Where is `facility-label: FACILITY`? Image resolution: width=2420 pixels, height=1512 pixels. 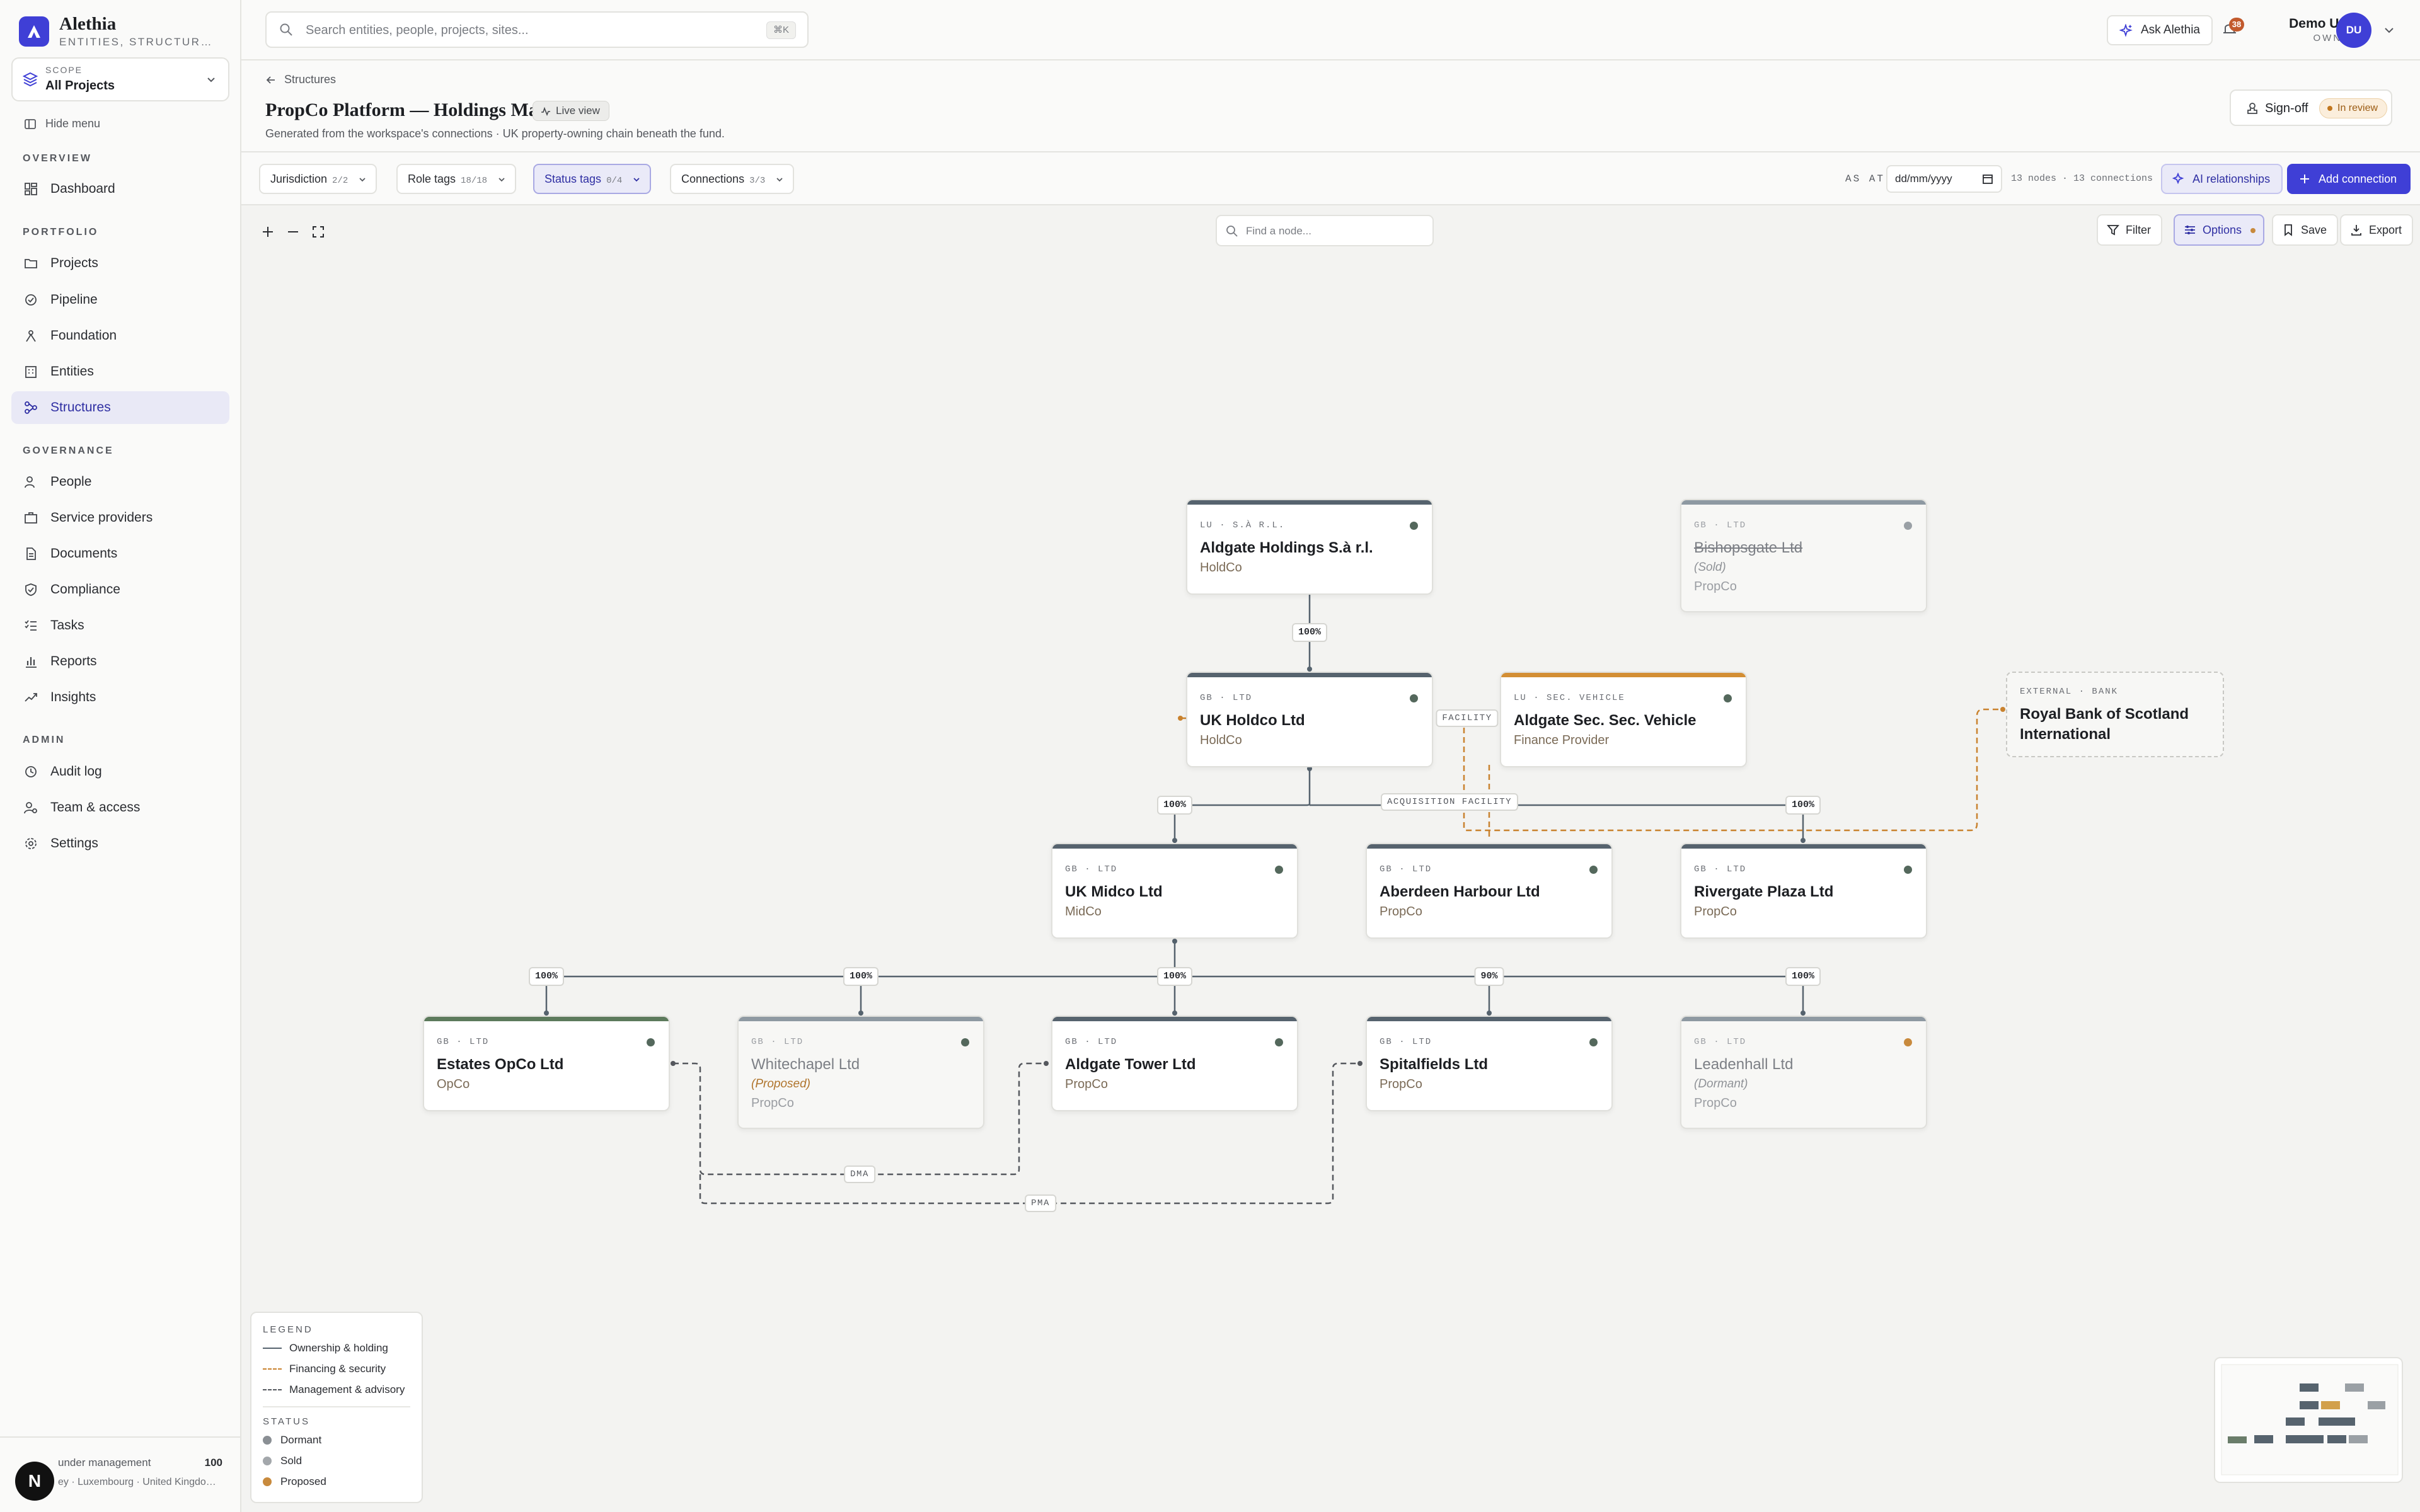 facility-label: FACILITY is located at coordinates (1467, 718).